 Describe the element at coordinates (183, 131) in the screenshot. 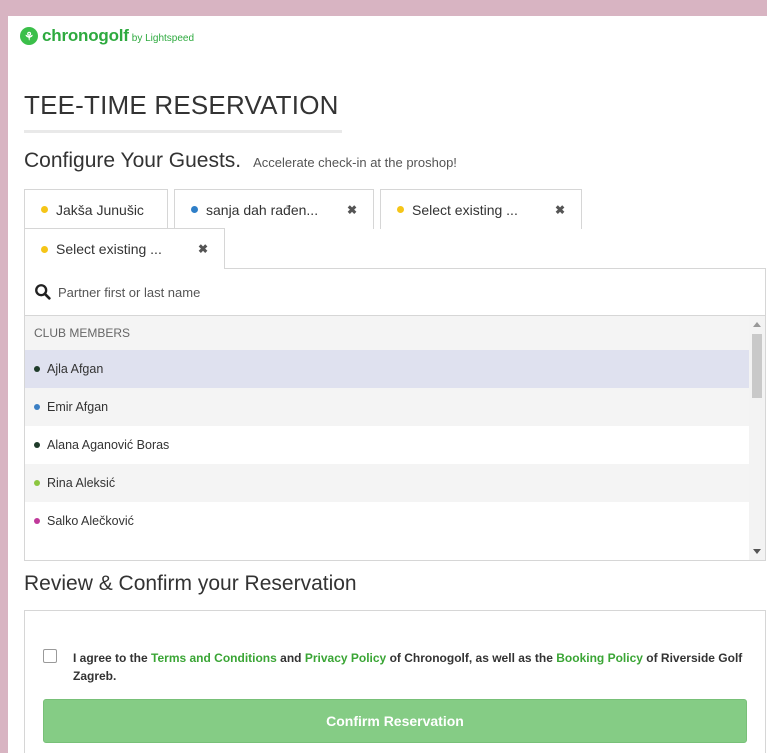

I see `title-divider` at that location.